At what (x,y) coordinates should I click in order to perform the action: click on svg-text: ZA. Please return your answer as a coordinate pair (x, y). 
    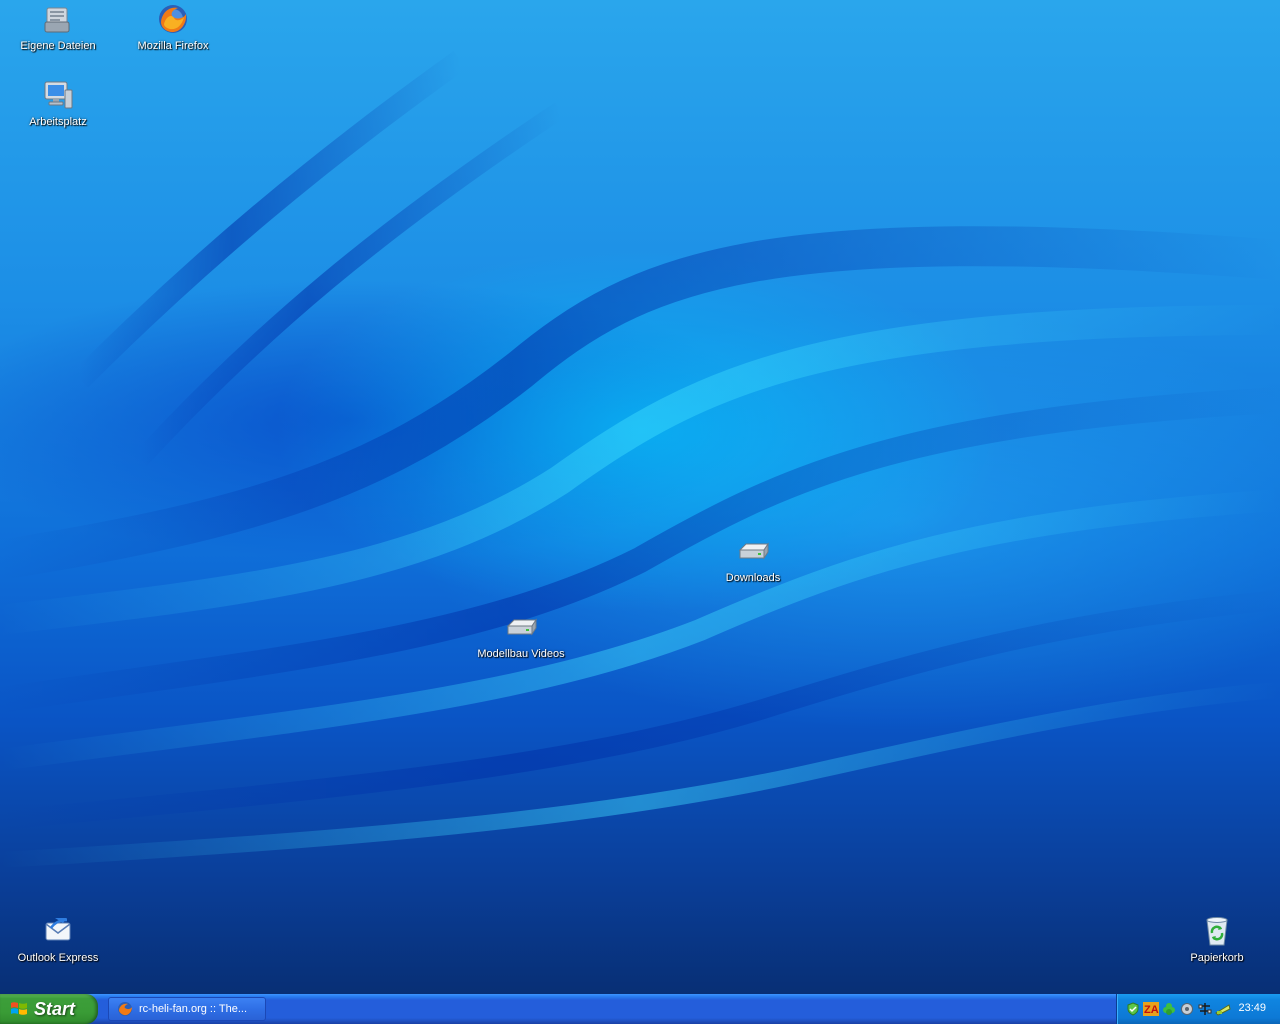
    Looking at the image, I should click on (1151, 1010).